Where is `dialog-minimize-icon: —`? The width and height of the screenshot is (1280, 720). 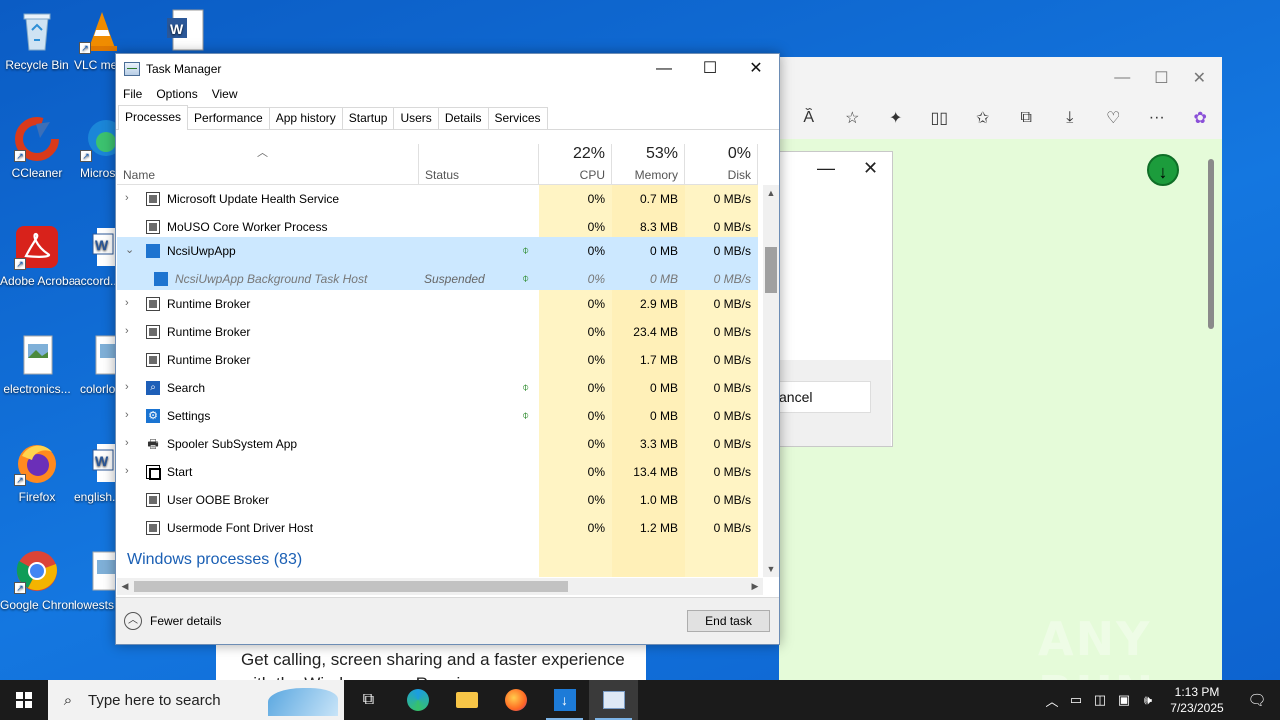
dialog-minimize-icon: — is located at coordinates (826, 168).